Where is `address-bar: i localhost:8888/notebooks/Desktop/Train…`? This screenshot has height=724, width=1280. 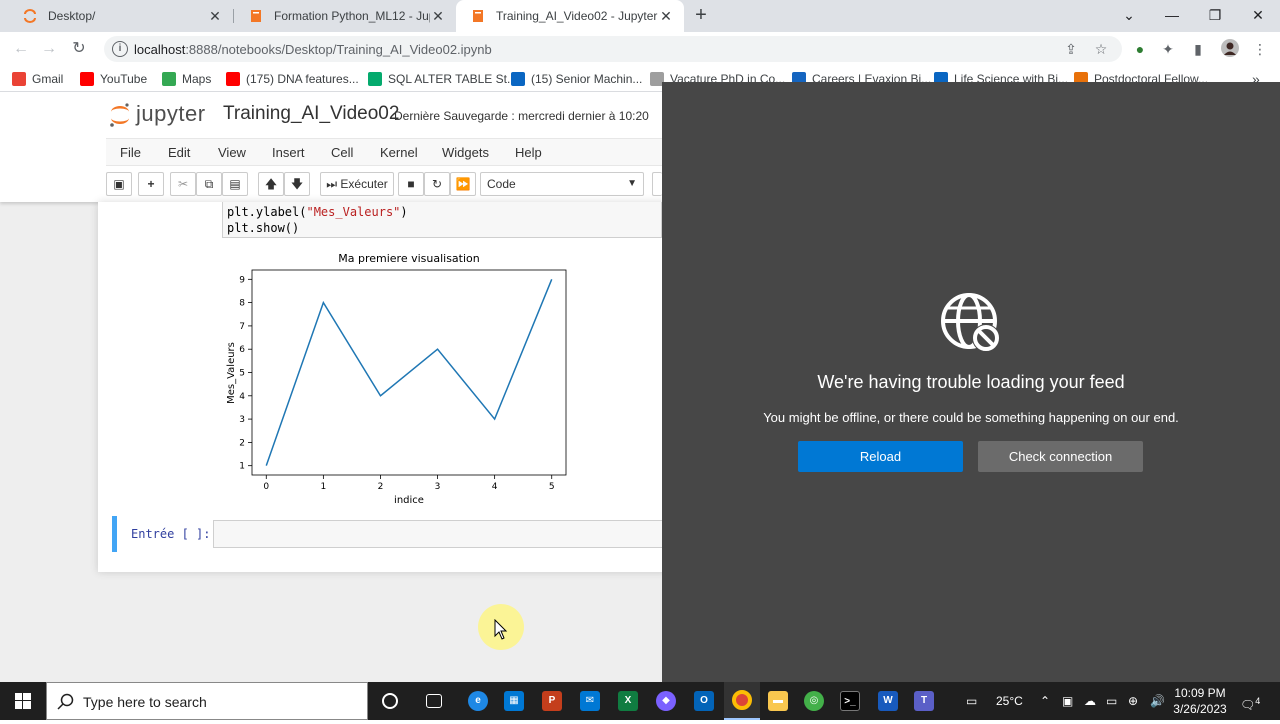 address-bar: i localhost:8888/notebooks/Desktop/Train… is located at coordinates (613, 49).